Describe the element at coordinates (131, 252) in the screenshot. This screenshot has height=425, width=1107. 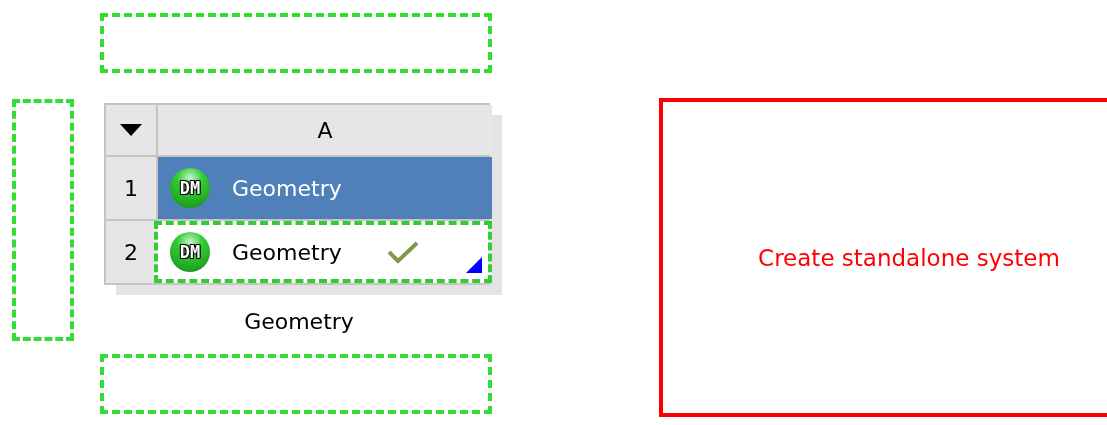
I see `row-number: 2` at that location.